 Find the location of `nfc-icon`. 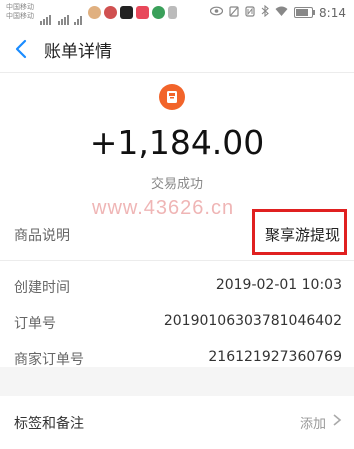

nfc-icon is located at coordinates (250, 12).